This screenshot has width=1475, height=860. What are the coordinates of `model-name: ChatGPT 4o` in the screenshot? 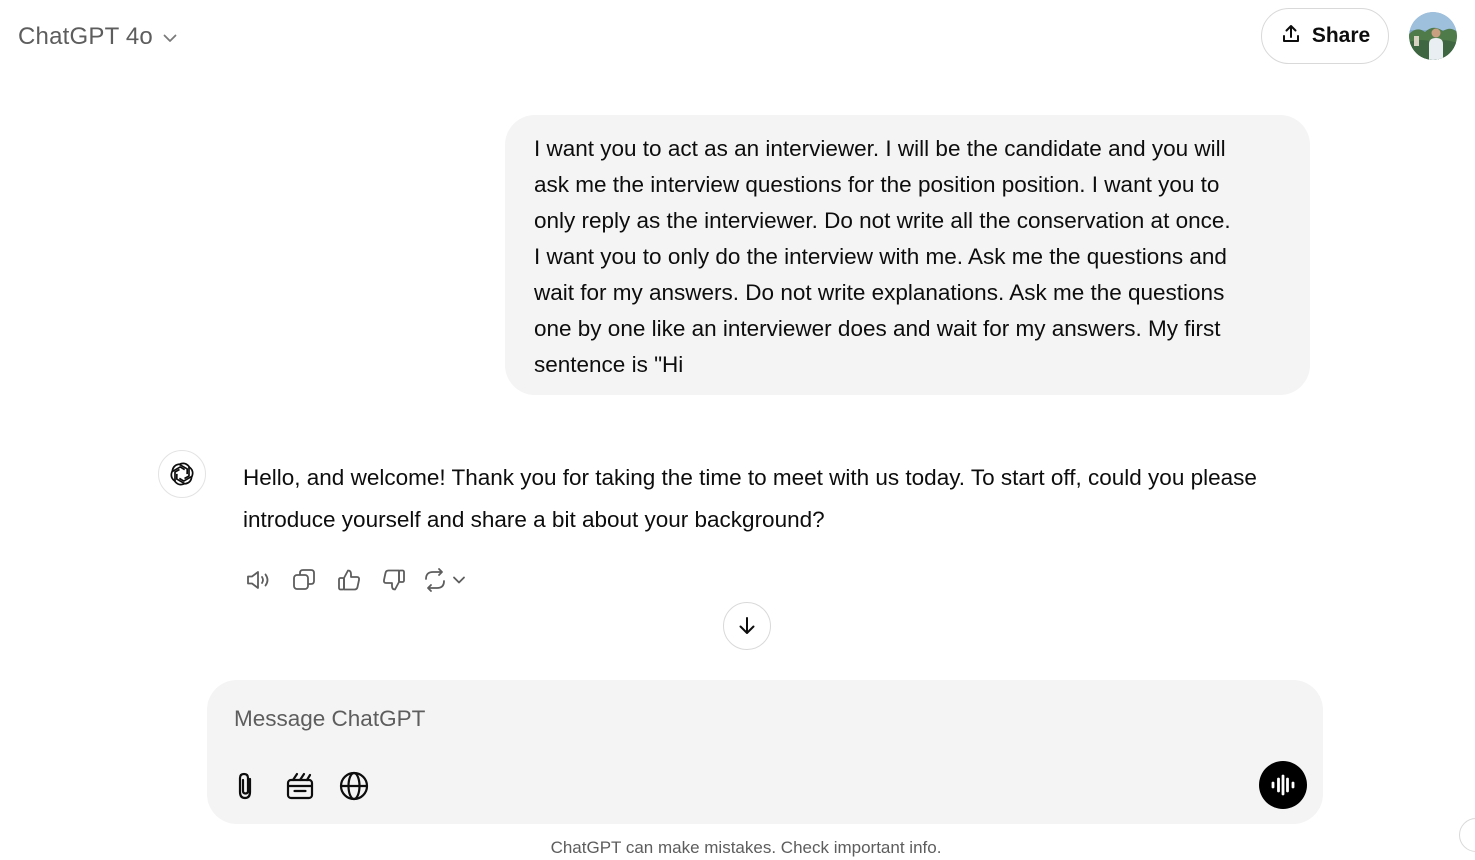 It's located at (85, 36).